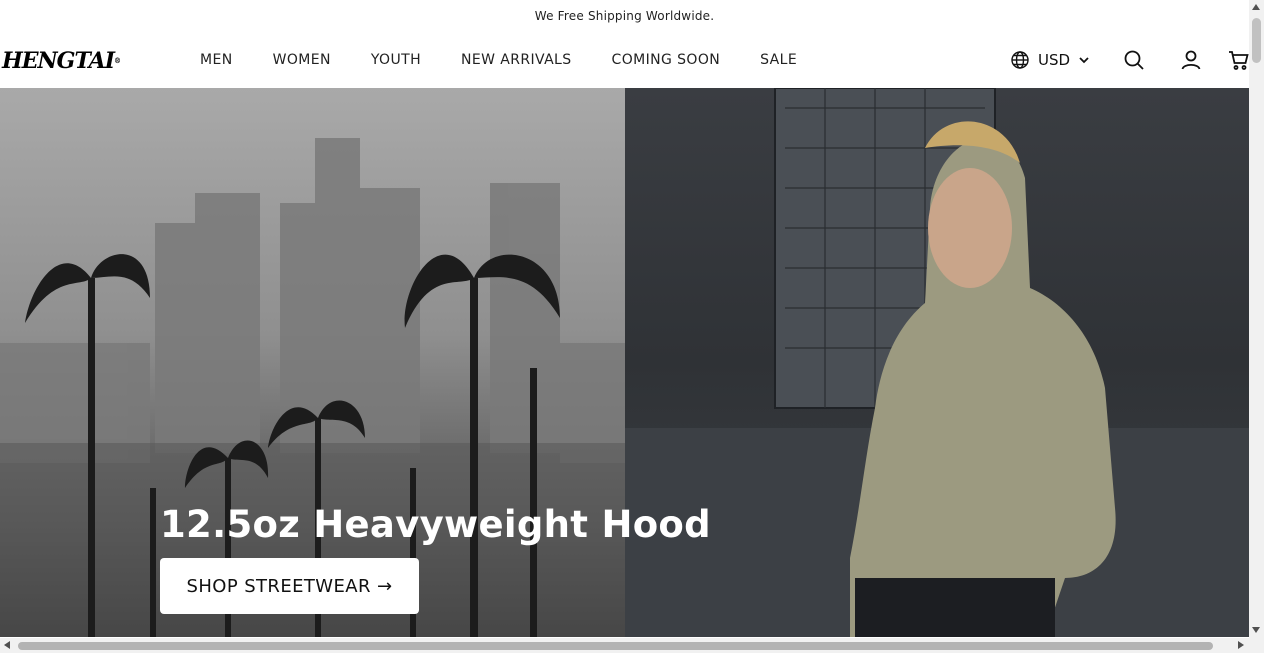 The width and height of the screenshot is (1264, 653). I want to click on chevron-down-icon, so click(1084, 60).